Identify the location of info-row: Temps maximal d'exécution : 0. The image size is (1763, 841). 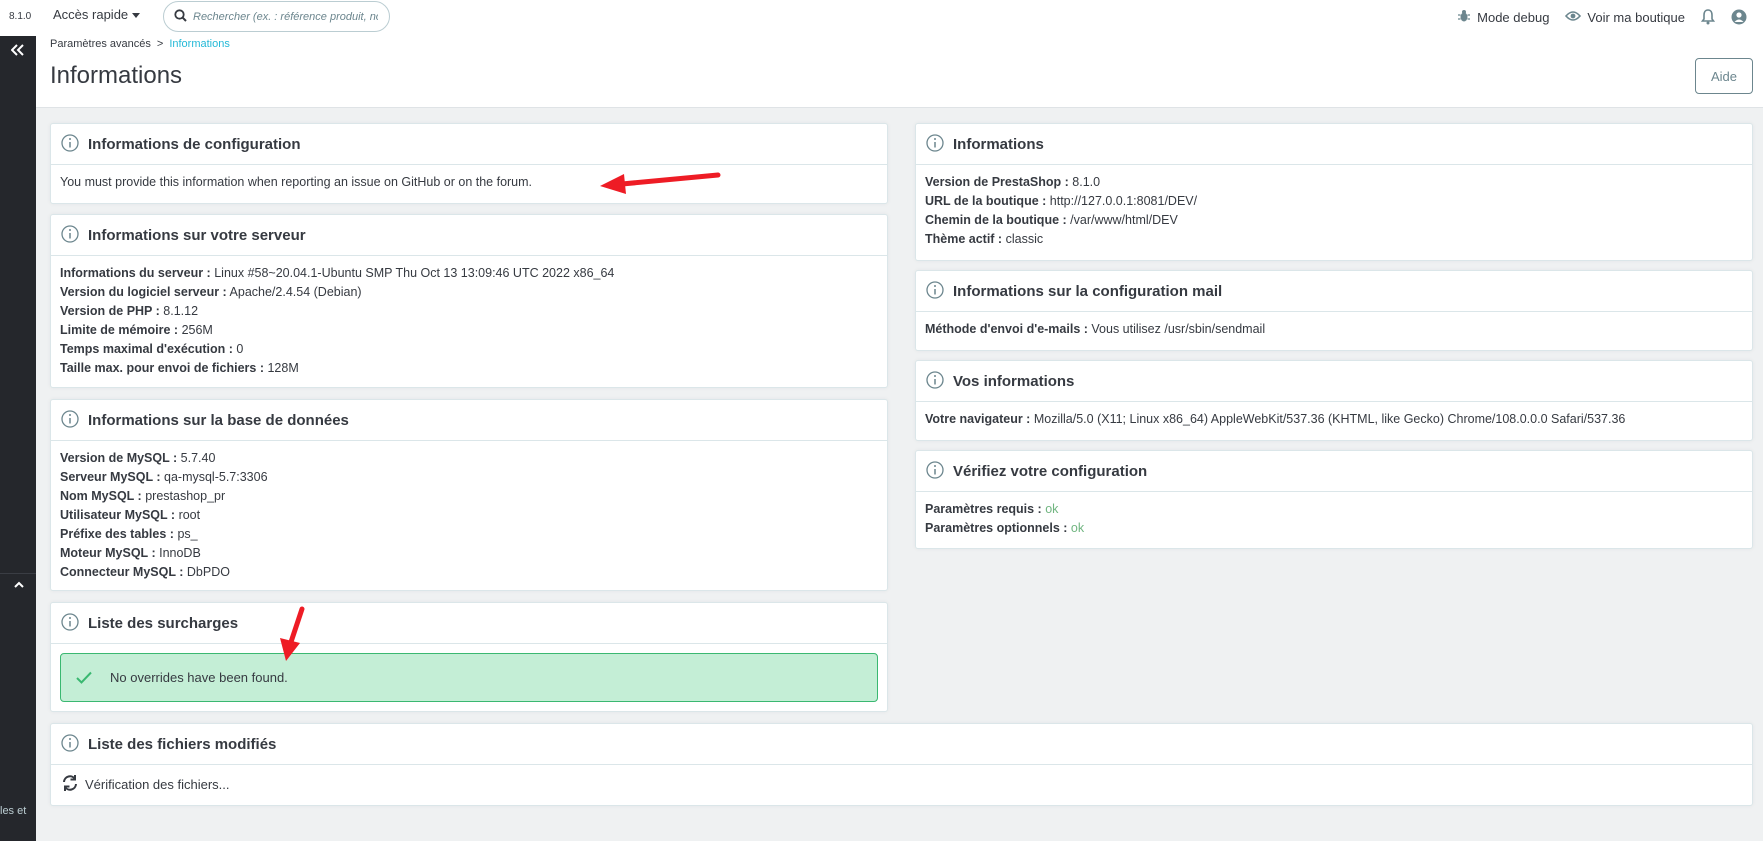
(469, 349).